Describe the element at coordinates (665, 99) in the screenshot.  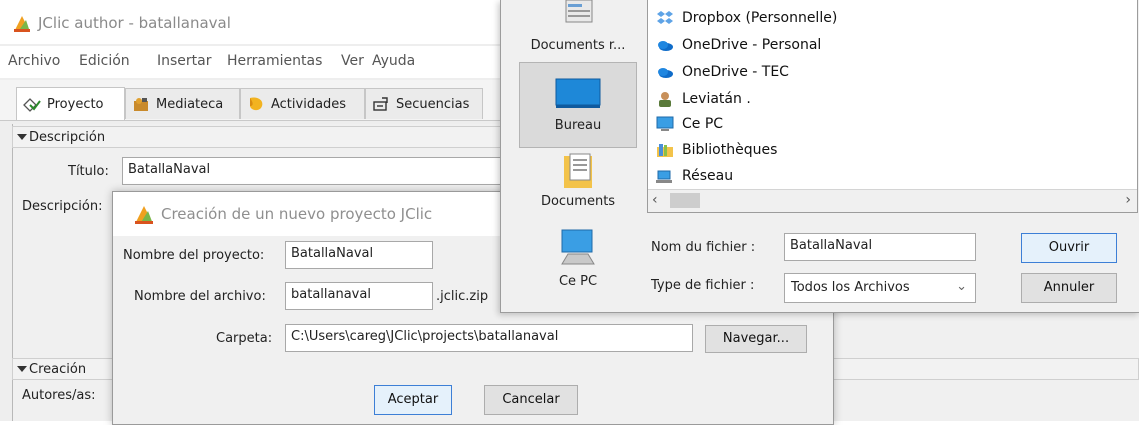
I see `user-icon` at that location.